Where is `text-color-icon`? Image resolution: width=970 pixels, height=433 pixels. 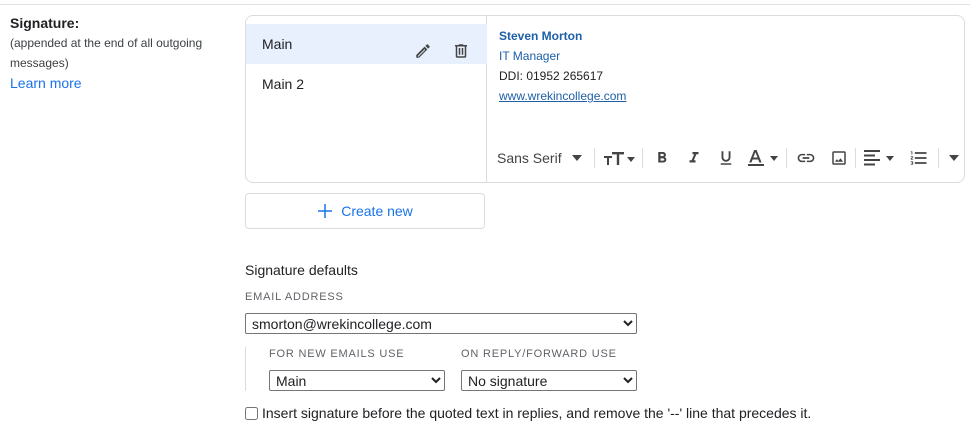
text-color-icon is located at coordinates (764, 158).